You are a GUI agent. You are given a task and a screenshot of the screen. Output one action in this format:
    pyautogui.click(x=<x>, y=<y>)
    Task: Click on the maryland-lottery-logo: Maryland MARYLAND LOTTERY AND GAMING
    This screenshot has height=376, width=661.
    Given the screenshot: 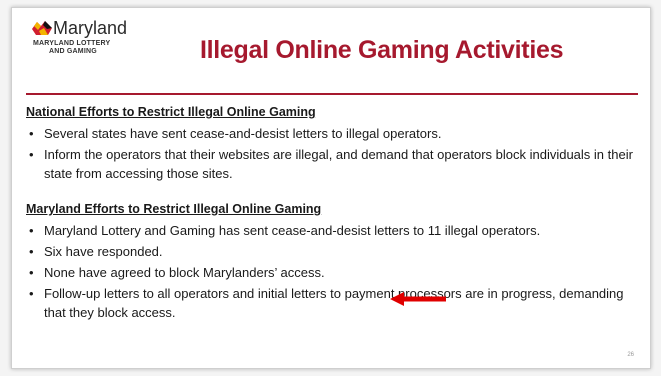 What is the action you would take?
    pyautogui.click(x=88, y=38)
    